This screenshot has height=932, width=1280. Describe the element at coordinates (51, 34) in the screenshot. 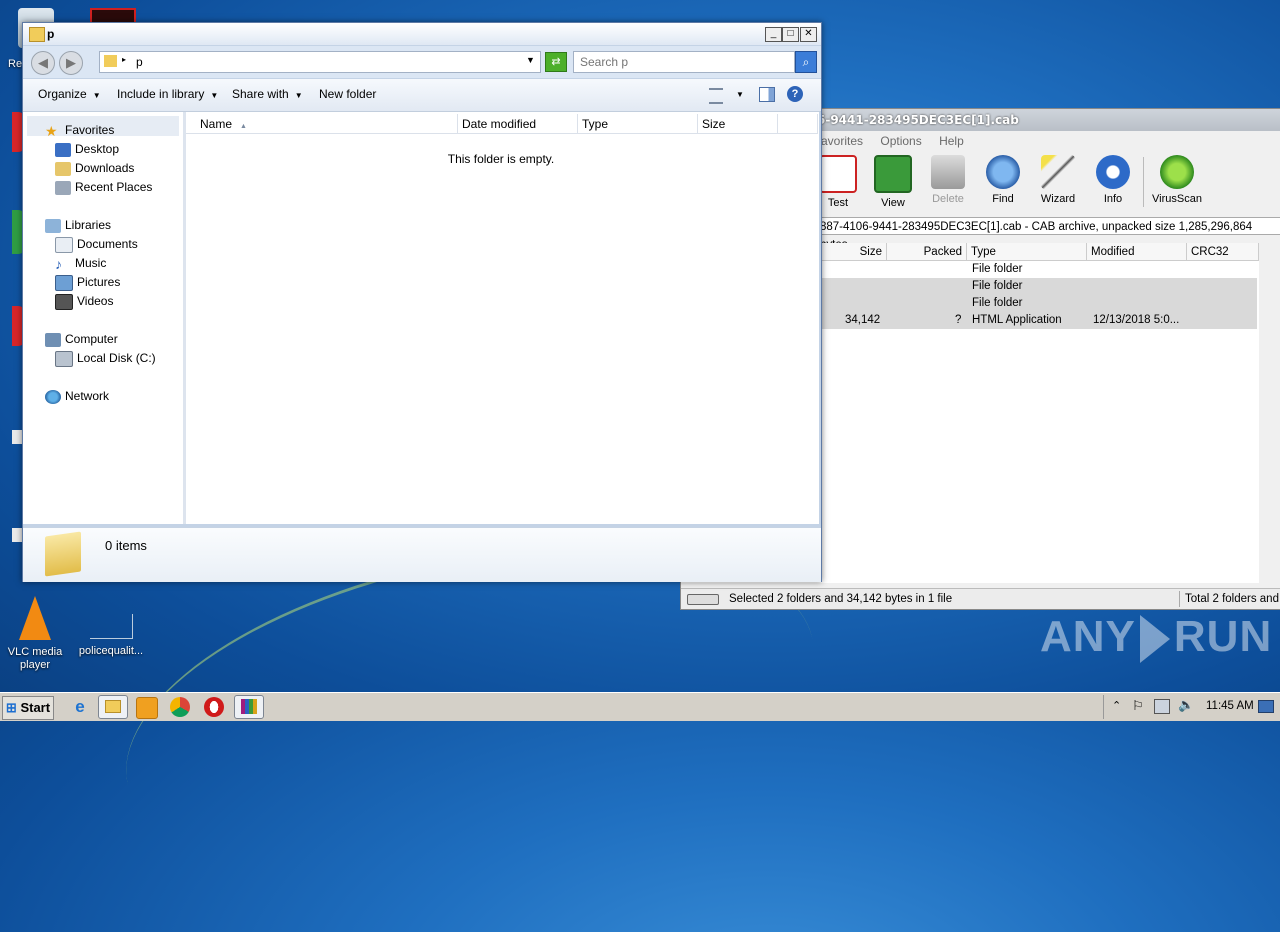

I see `window-title: p` at that location.